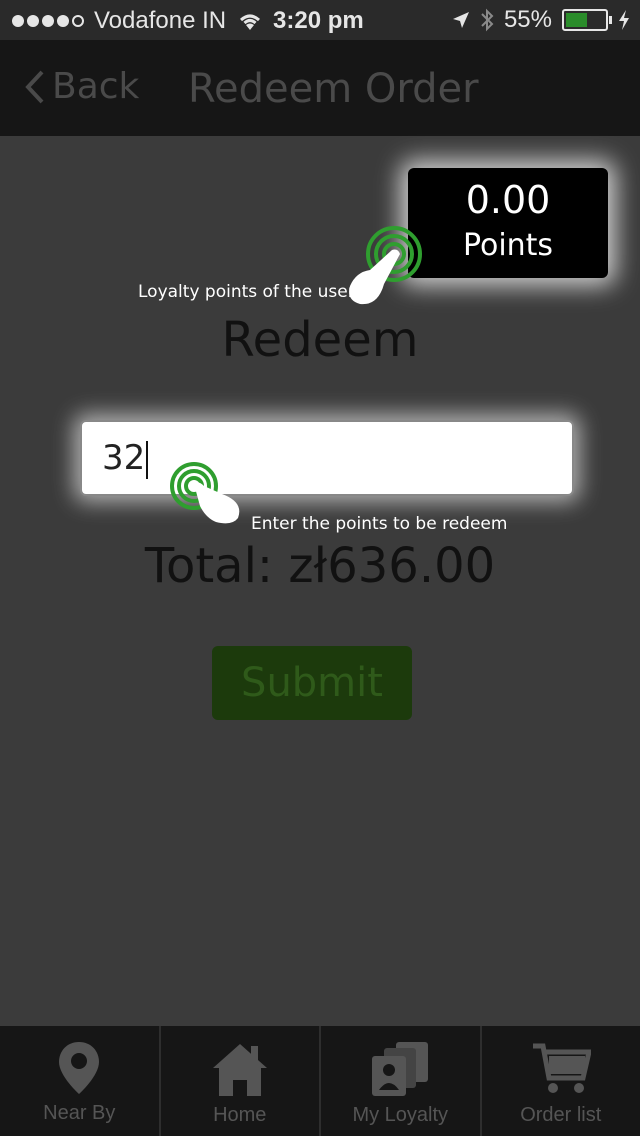  What do you see at coordinates (527, 19) in the screenshot?
I see `battery-percent: 55%` at bounding box center [527, 19].